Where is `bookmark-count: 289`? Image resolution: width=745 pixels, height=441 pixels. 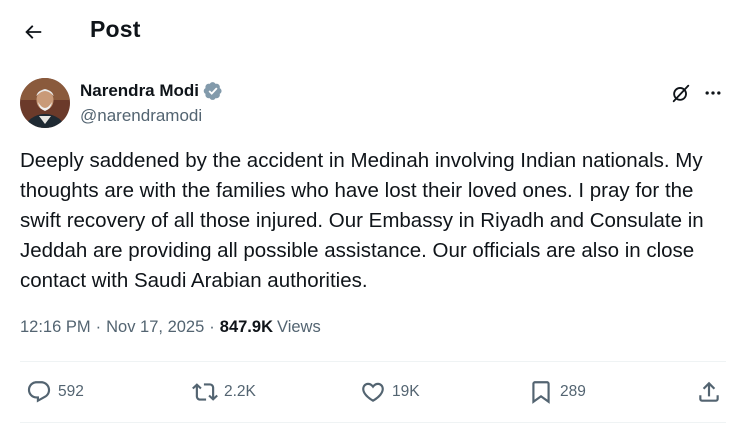 bookmark-count: 289 is located at coordinates (573, 391).